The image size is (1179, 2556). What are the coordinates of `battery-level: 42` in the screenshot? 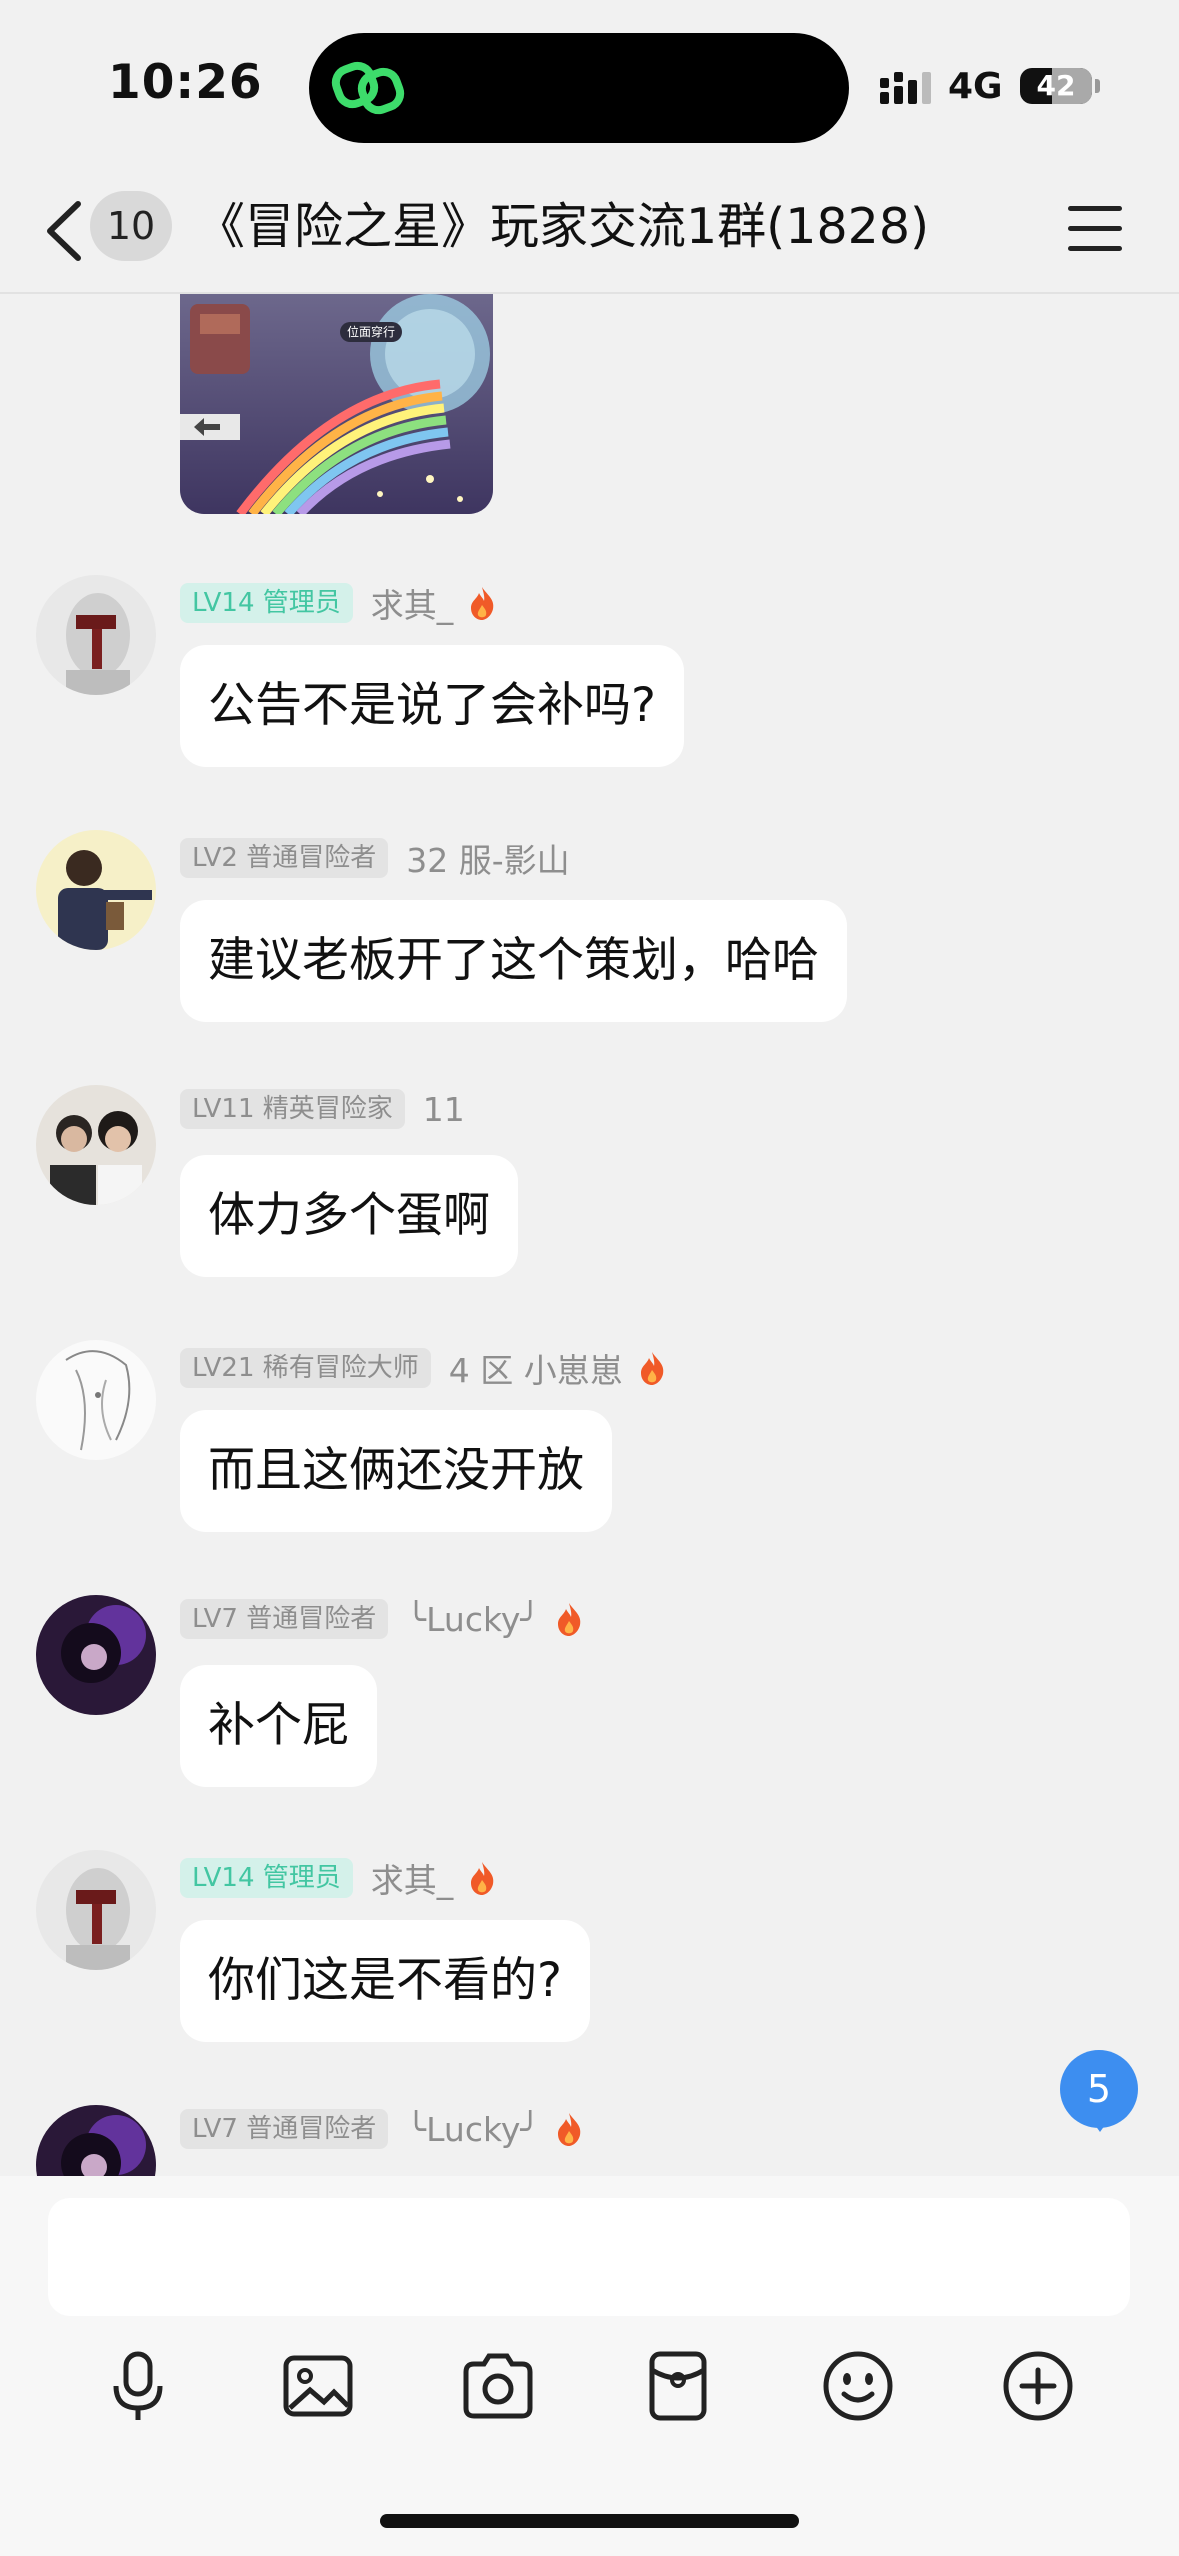 It's located at (1056, 85).